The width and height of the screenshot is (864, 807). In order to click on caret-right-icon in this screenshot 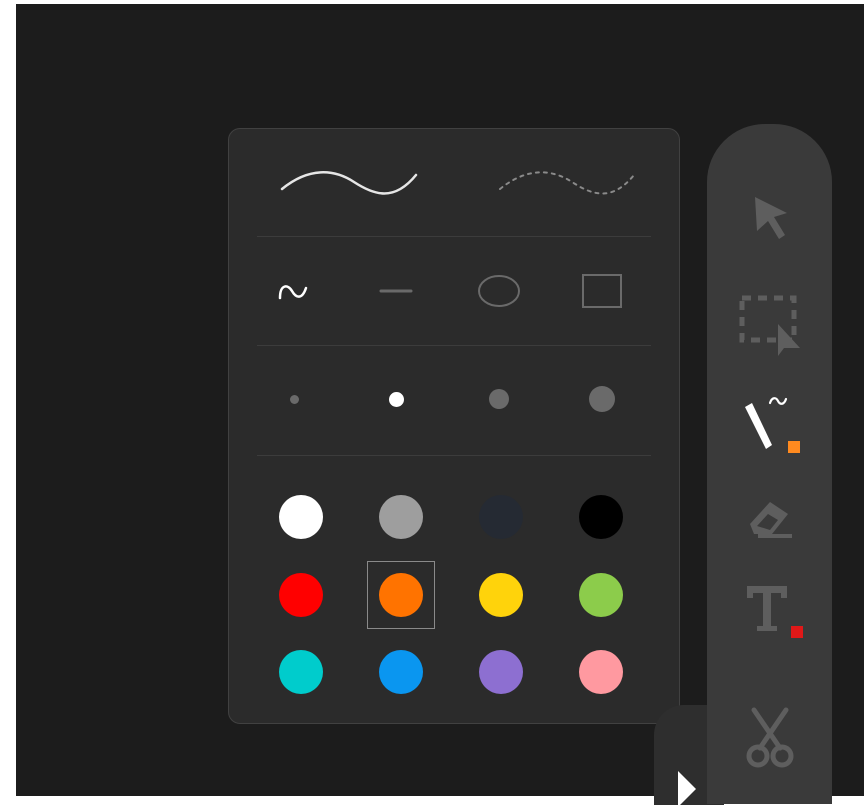, I will do `click(687, 789)`.